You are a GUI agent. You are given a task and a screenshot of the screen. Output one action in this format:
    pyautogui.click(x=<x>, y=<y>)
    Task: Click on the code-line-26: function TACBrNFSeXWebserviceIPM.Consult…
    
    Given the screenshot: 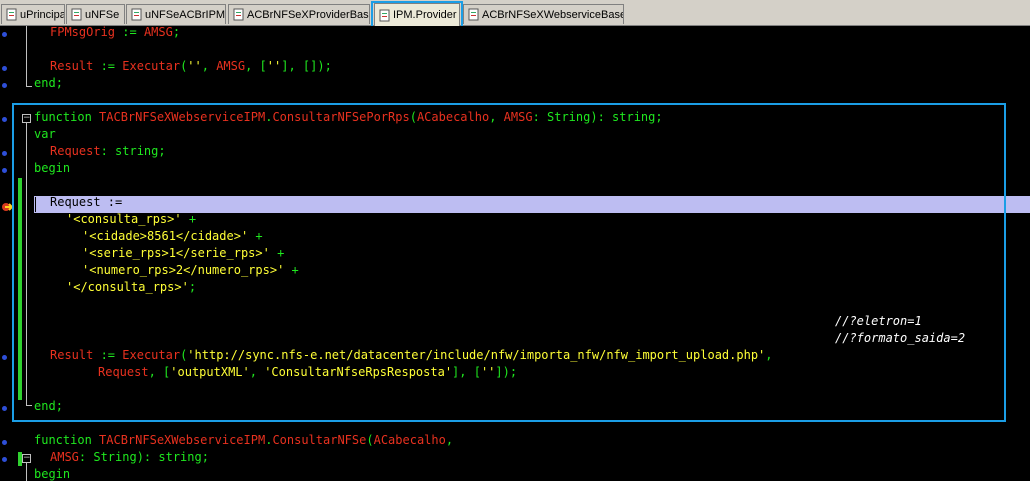 What is the action you would take?
    pyautogui.click(x=244, y=440)
    